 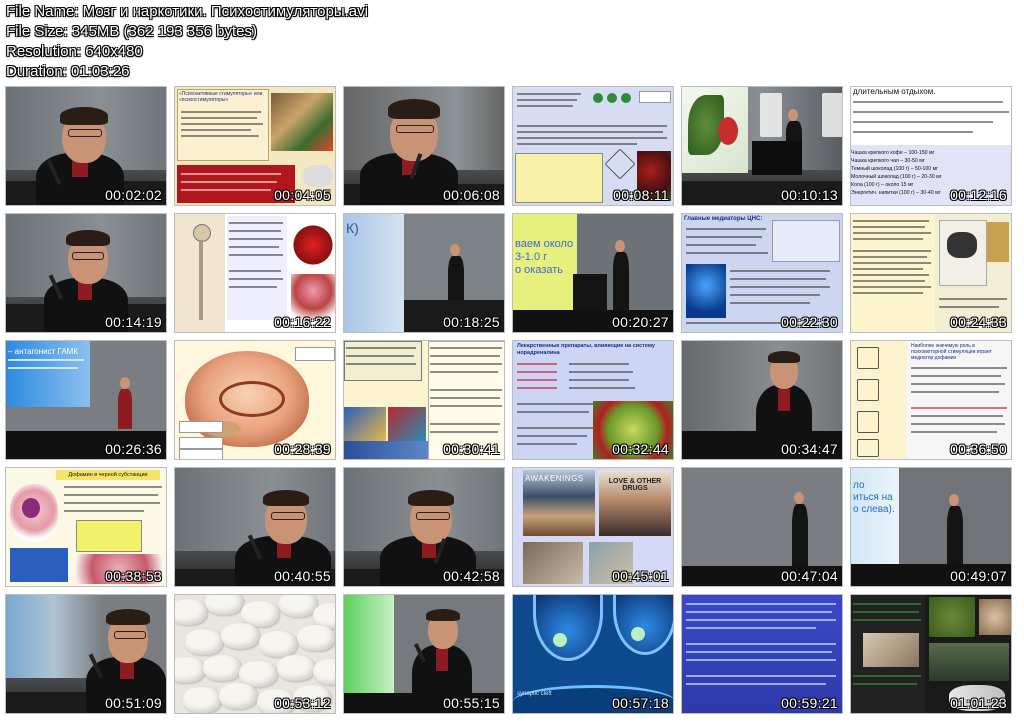 What do you see at coordinates (640, 576) in the screenshot?
I see `timestamp: 00:45:01` at bounding box center [640, 576].